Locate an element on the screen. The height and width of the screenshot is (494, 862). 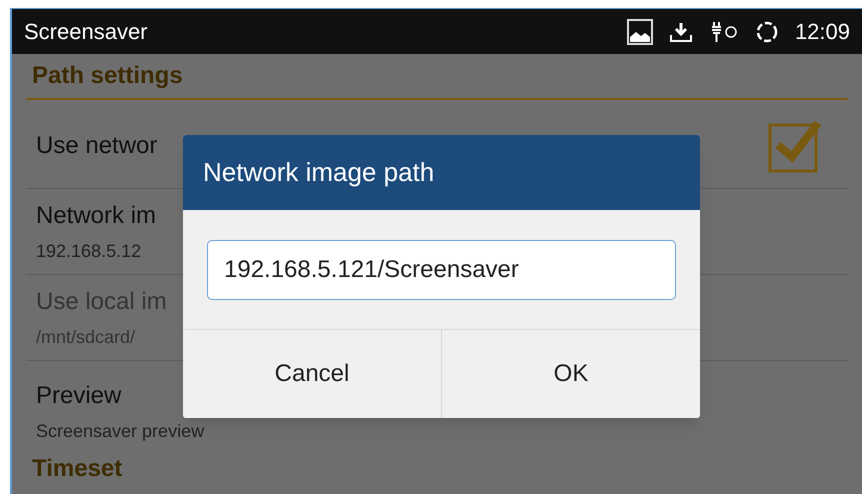
sync-icon is located at coordinates (766, 32).